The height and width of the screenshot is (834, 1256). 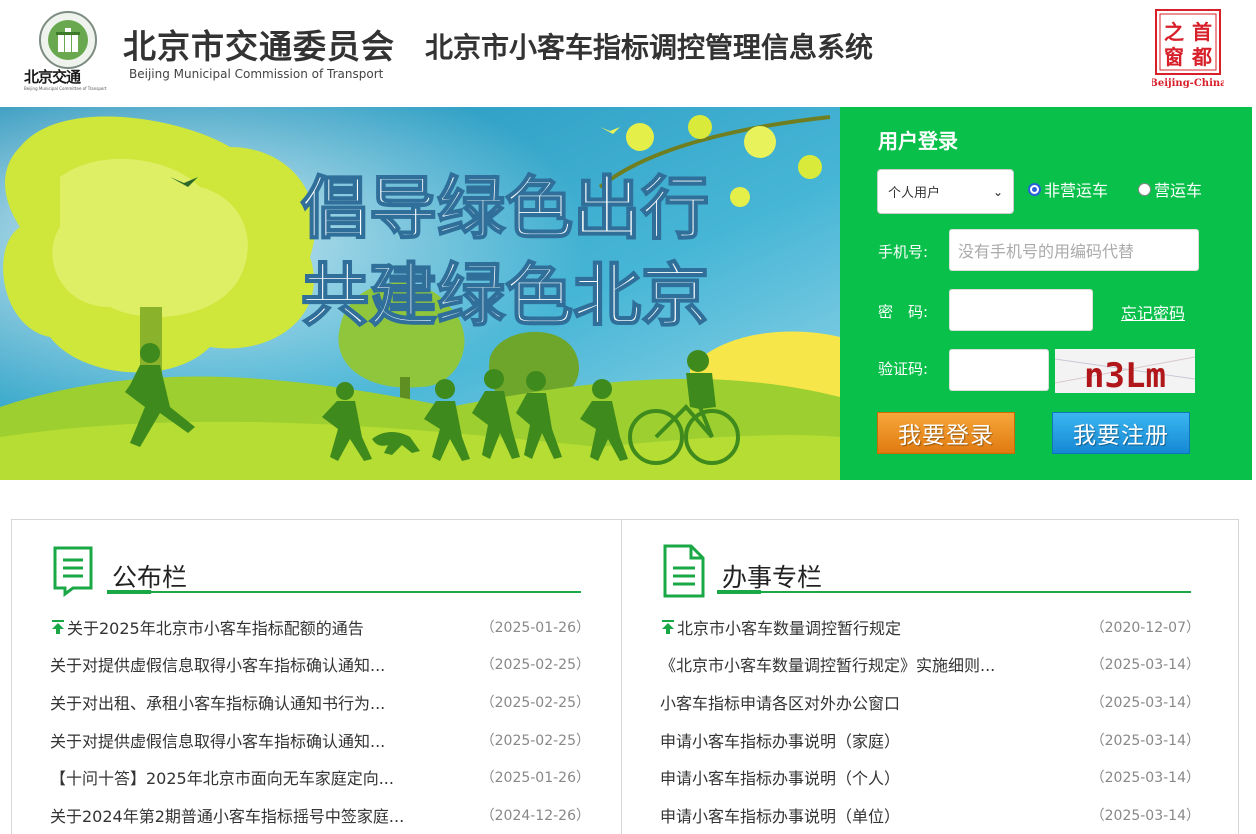 I want to click on news-title: 申请小客车指标办事说明（家庭）, so click(x=780, y=741).